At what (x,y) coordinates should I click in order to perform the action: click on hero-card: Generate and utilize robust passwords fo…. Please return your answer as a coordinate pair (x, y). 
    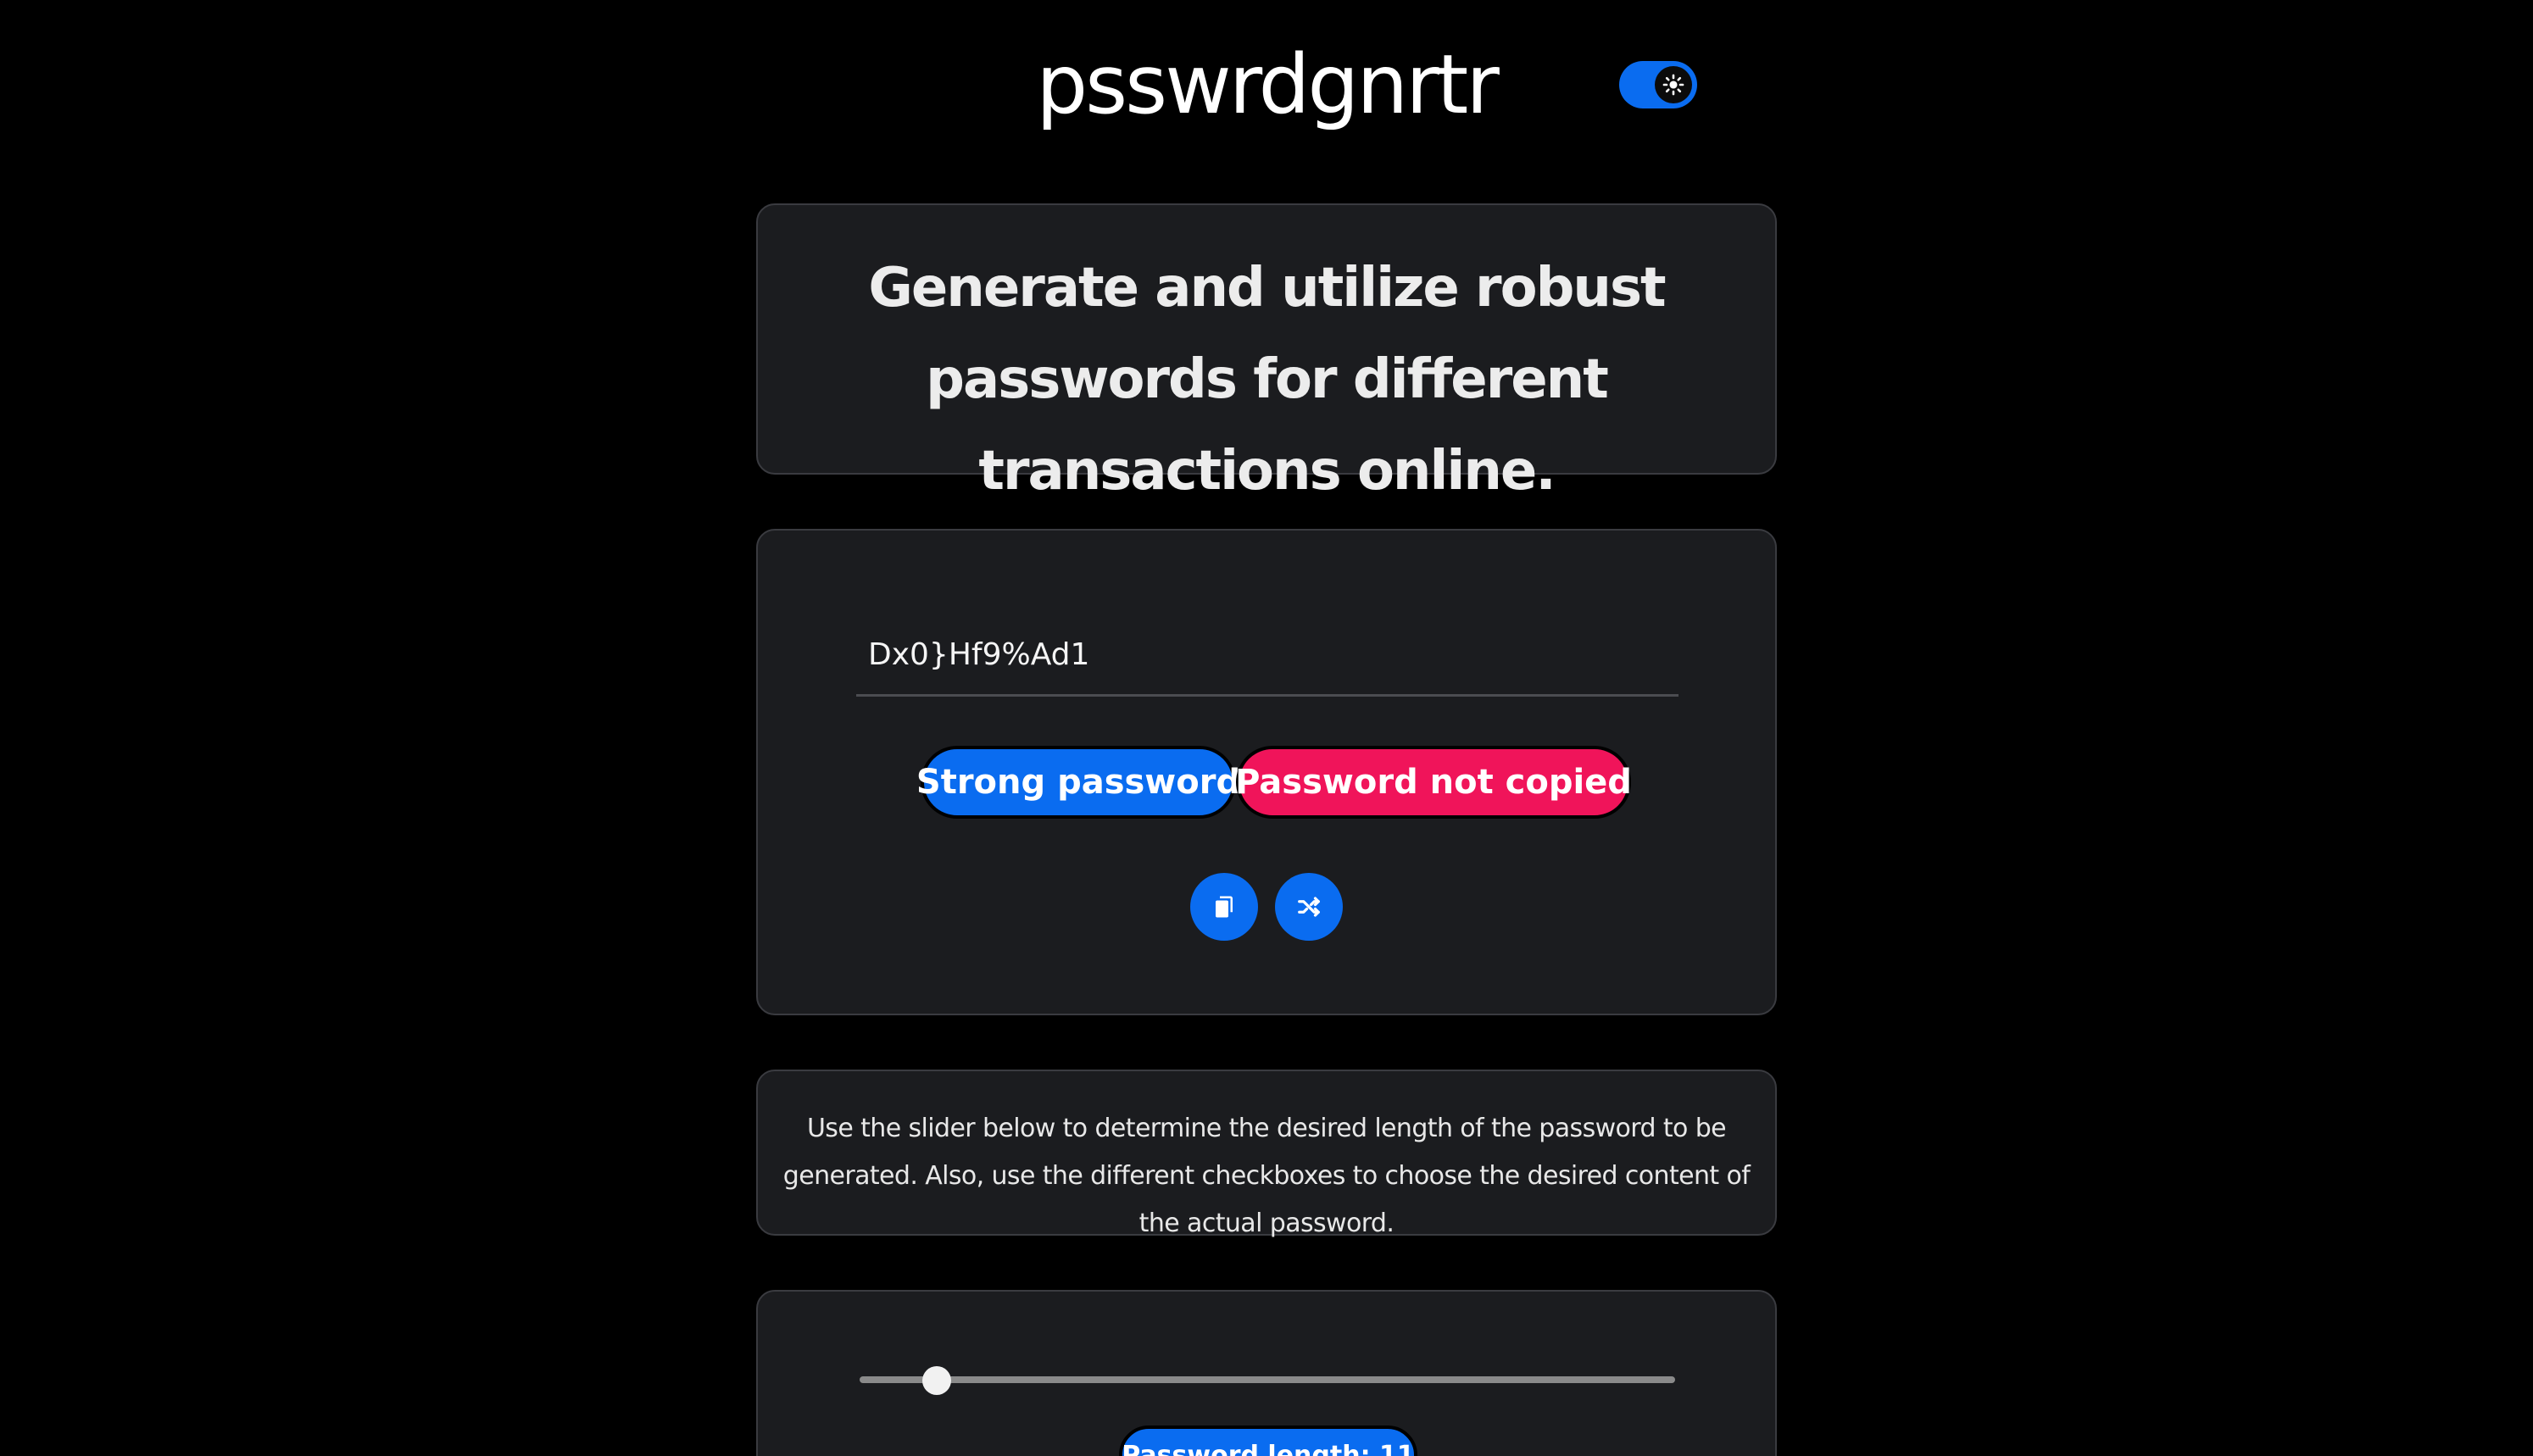
    Looking at the image, I should click on (1266, 353).